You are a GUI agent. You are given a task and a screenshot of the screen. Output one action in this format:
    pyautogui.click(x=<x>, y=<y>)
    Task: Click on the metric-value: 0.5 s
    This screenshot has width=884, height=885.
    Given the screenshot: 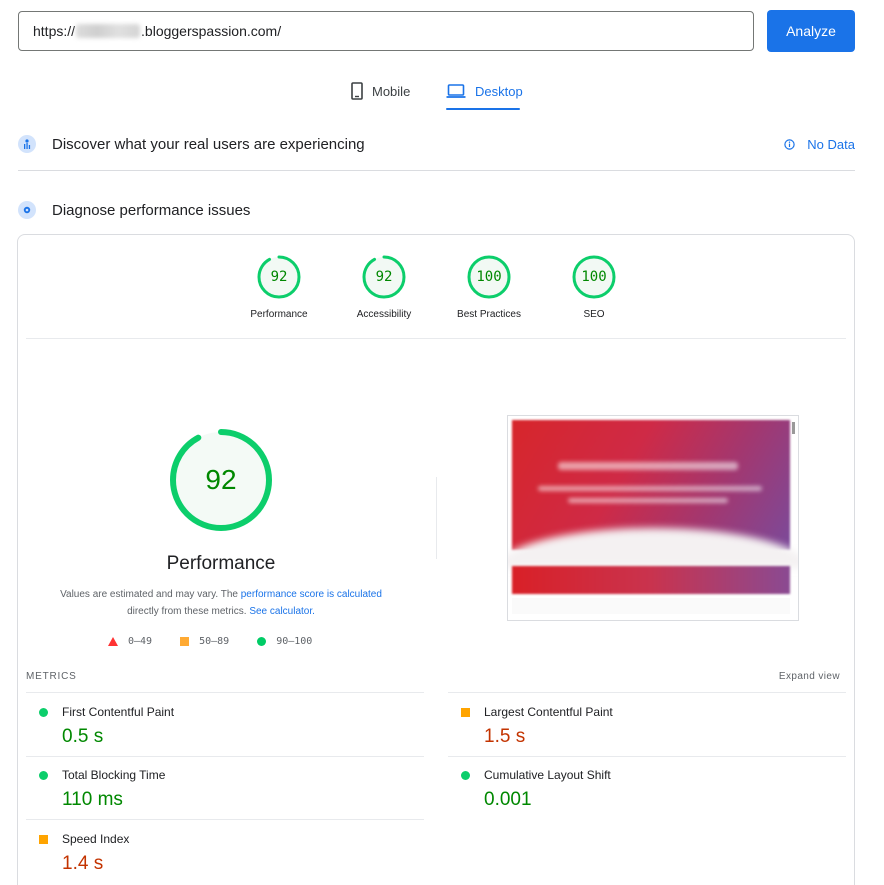 What is the action you would take?
    pyautogui.click(x=83, y=736)
    